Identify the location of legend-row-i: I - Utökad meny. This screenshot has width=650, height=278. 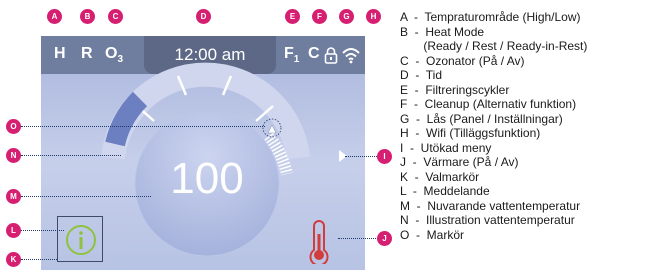
(446, 147).